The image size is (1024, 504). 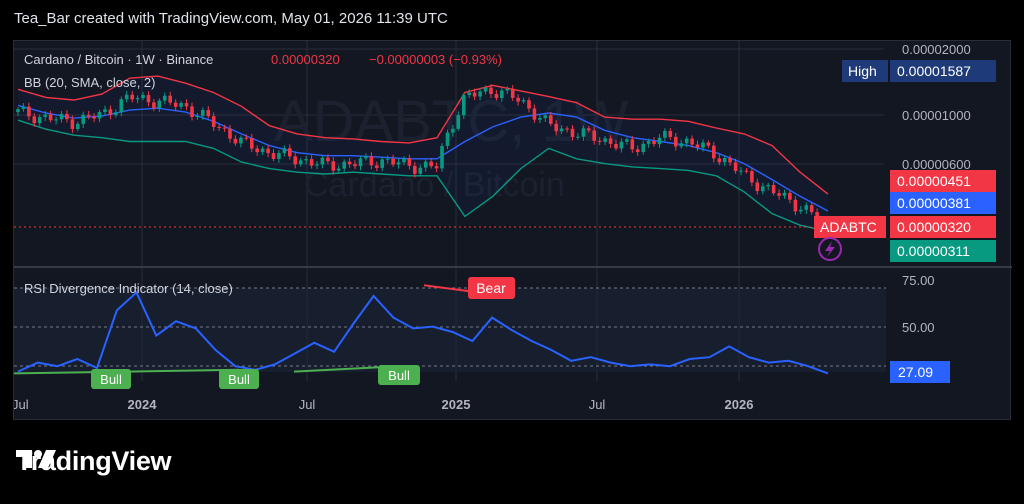 I want to click on bull-signal-3-label: Bull, so click(x=399, y=375).